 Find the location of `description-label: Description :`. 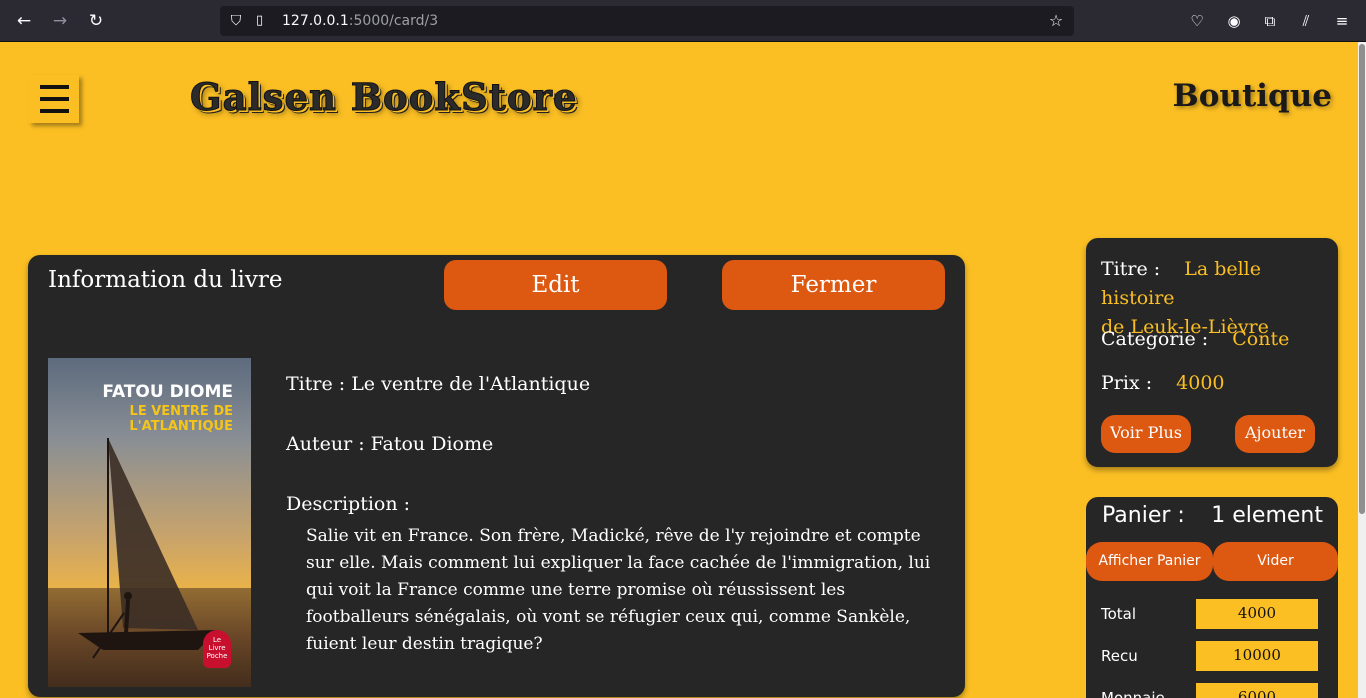

description-label: Description : is located at coordinates (348, 504).